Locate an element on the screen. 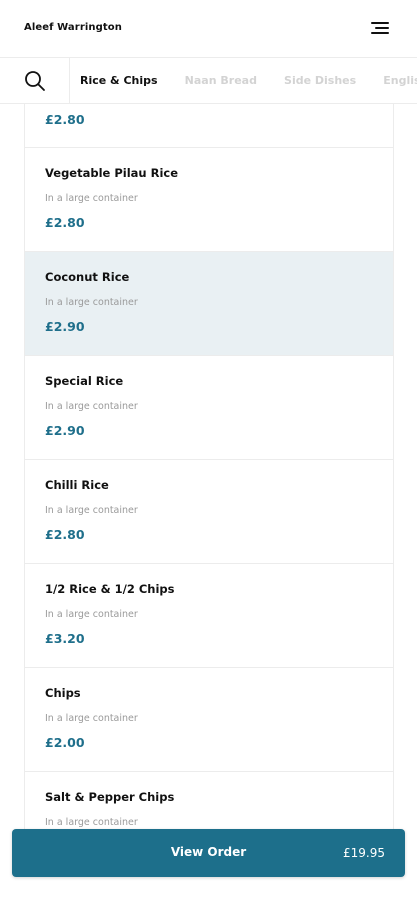  menu-item-highlighted: Coconut Rice In a large container £2.90 is located at coordinates (209, 304).